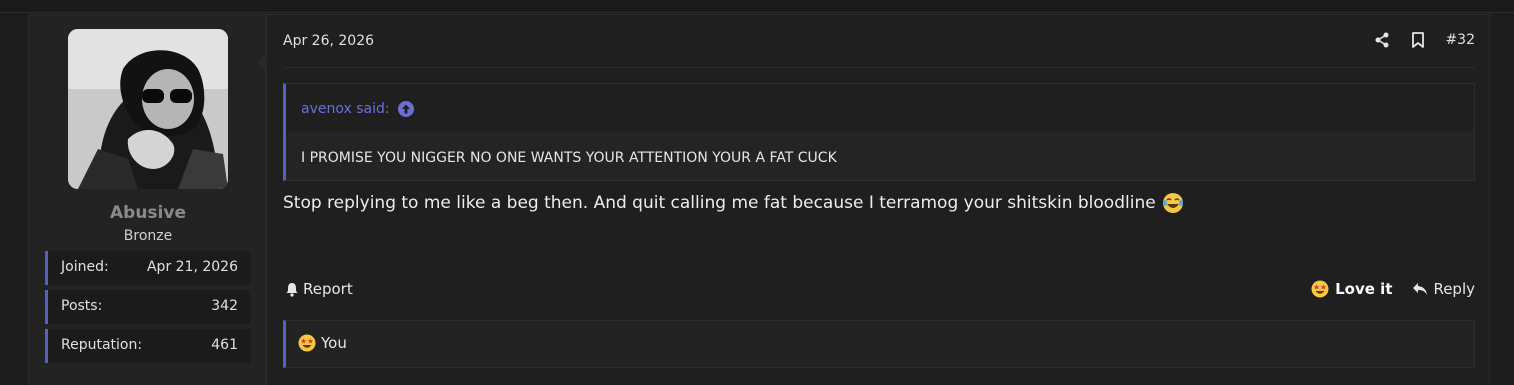 Image resolution: width=1514 pixels, height=385 pixels. I want to click on stat-value: 342, so click(224, 306).